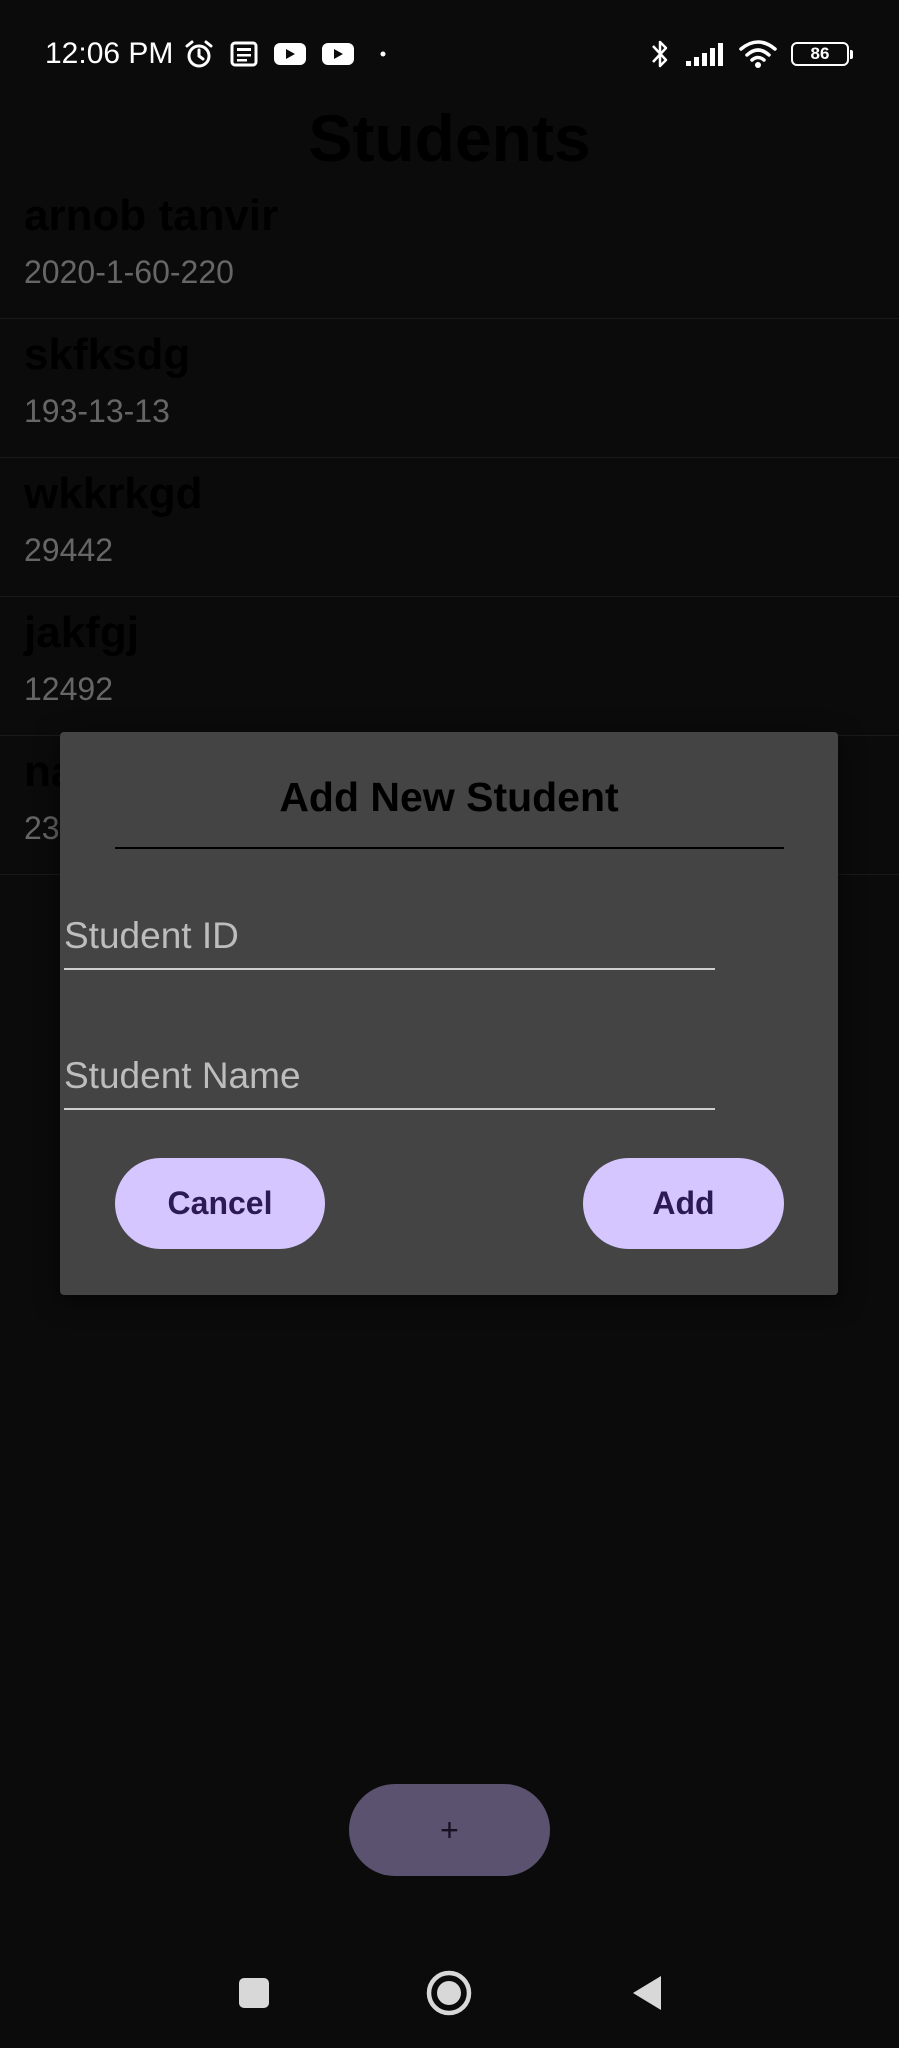 Image resolution: width=899 pixels, height=2048 pixels. What do you see at coordinates (97, 411) in the screenshot?
I see `student-id: 193-13-13` at bounding box center [97, 411].